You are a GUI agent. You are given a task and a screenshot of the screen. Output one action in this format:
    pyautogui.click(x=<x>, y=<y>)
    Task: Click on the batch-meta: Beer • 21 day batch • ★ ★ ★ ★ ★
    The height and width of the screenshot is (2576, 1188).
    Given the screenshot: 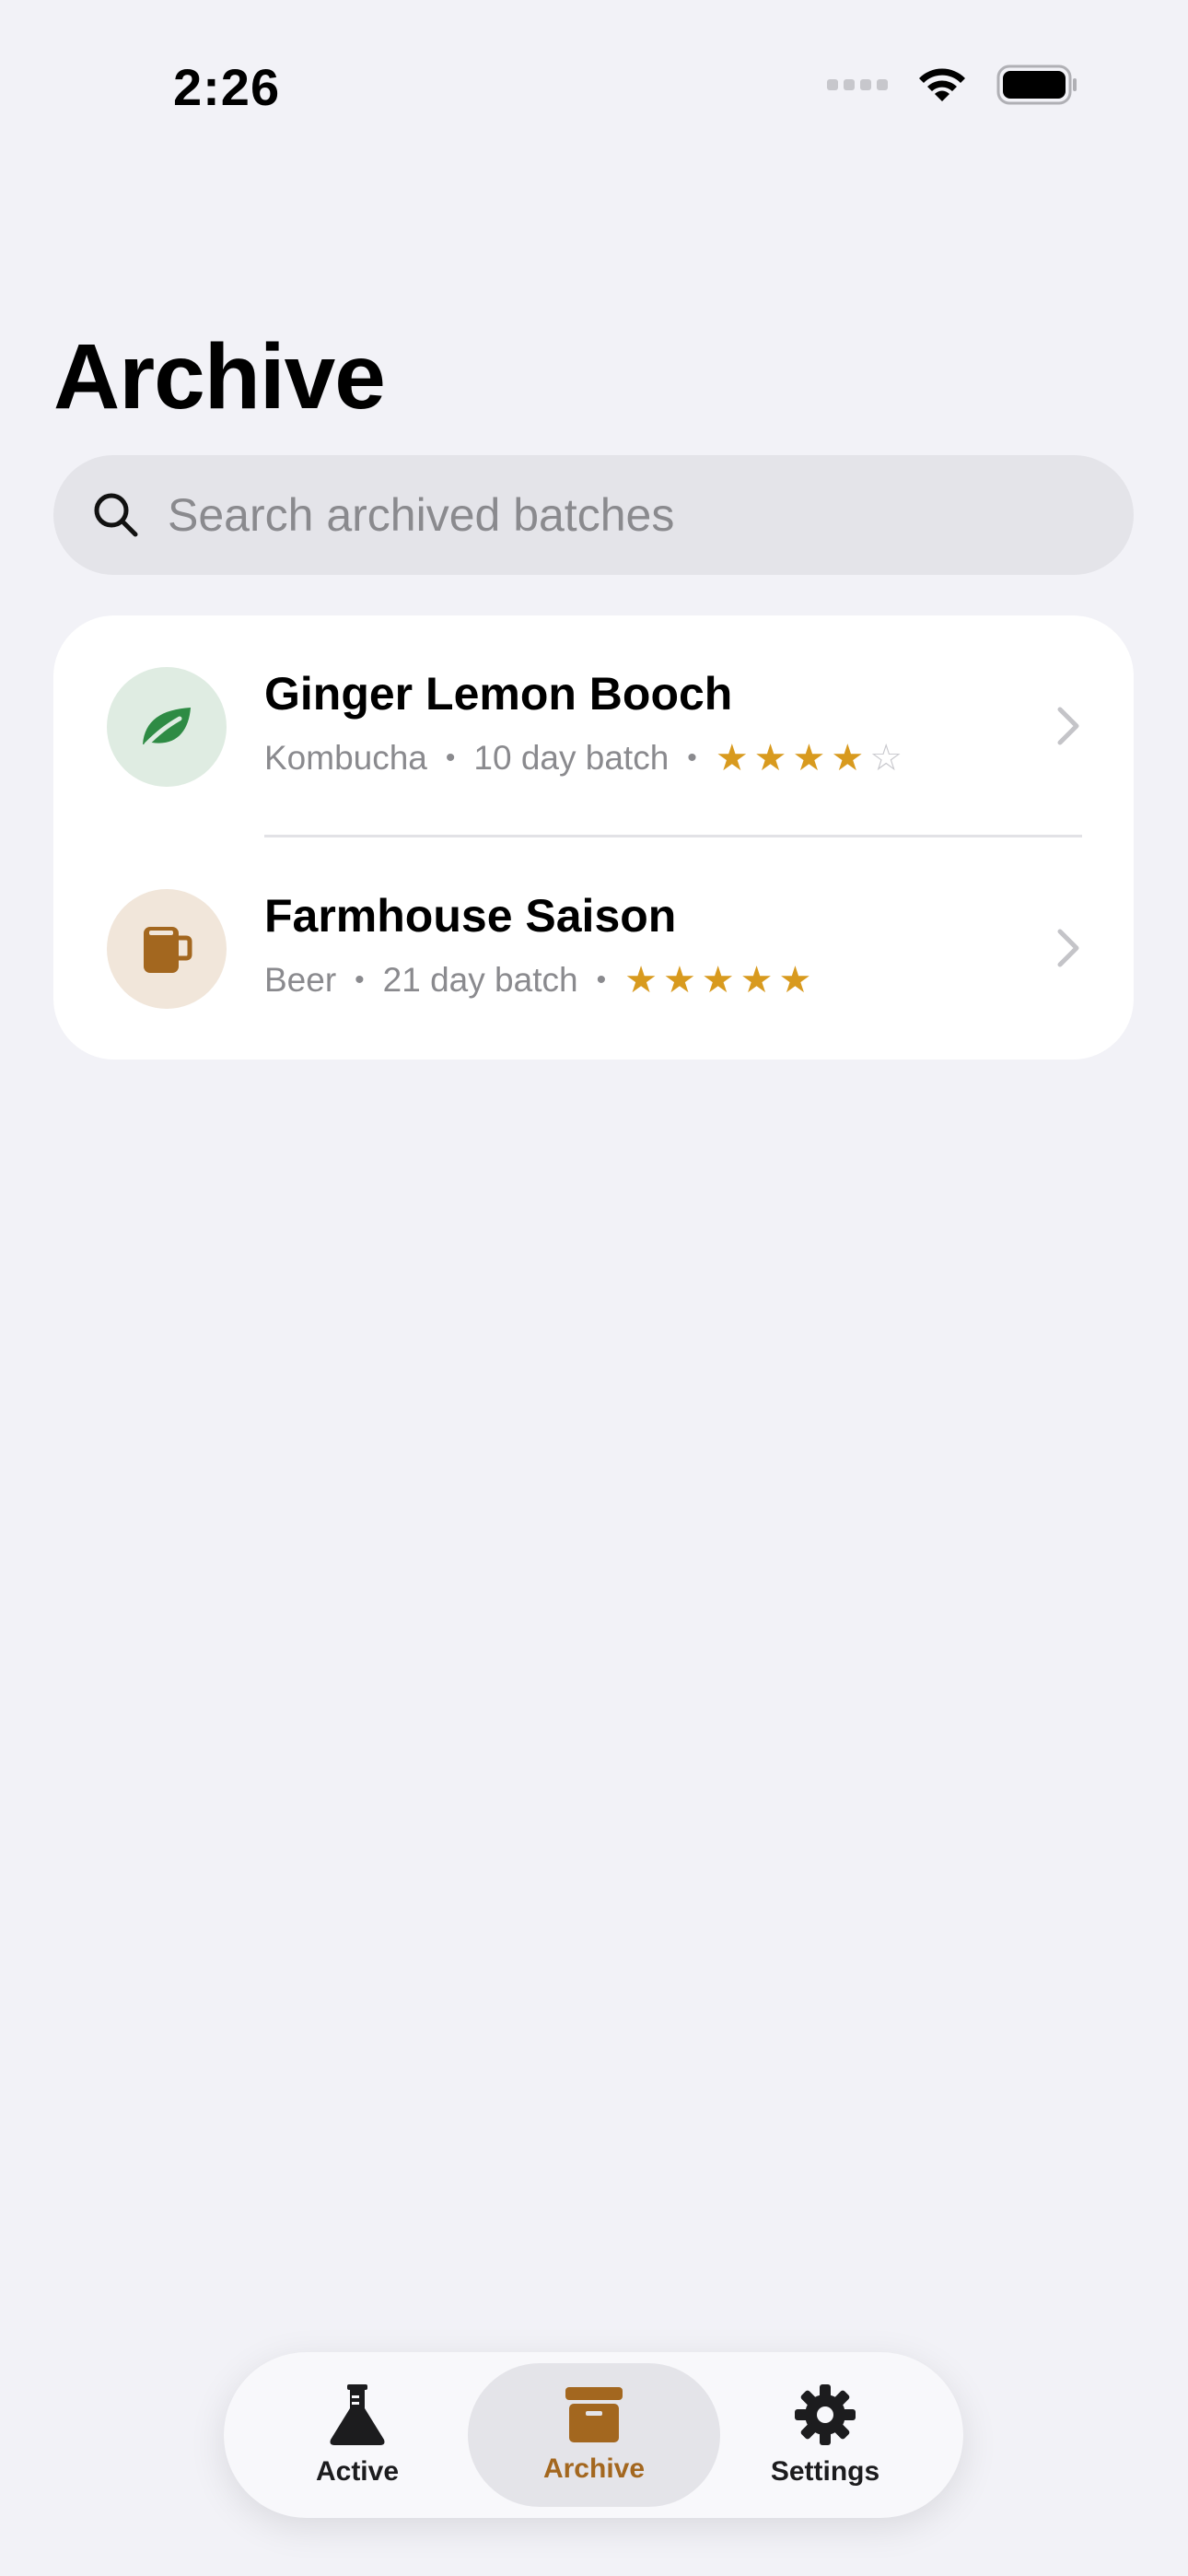 What is the action you would take?
    pyautogui.click(x=538, y=980)
    